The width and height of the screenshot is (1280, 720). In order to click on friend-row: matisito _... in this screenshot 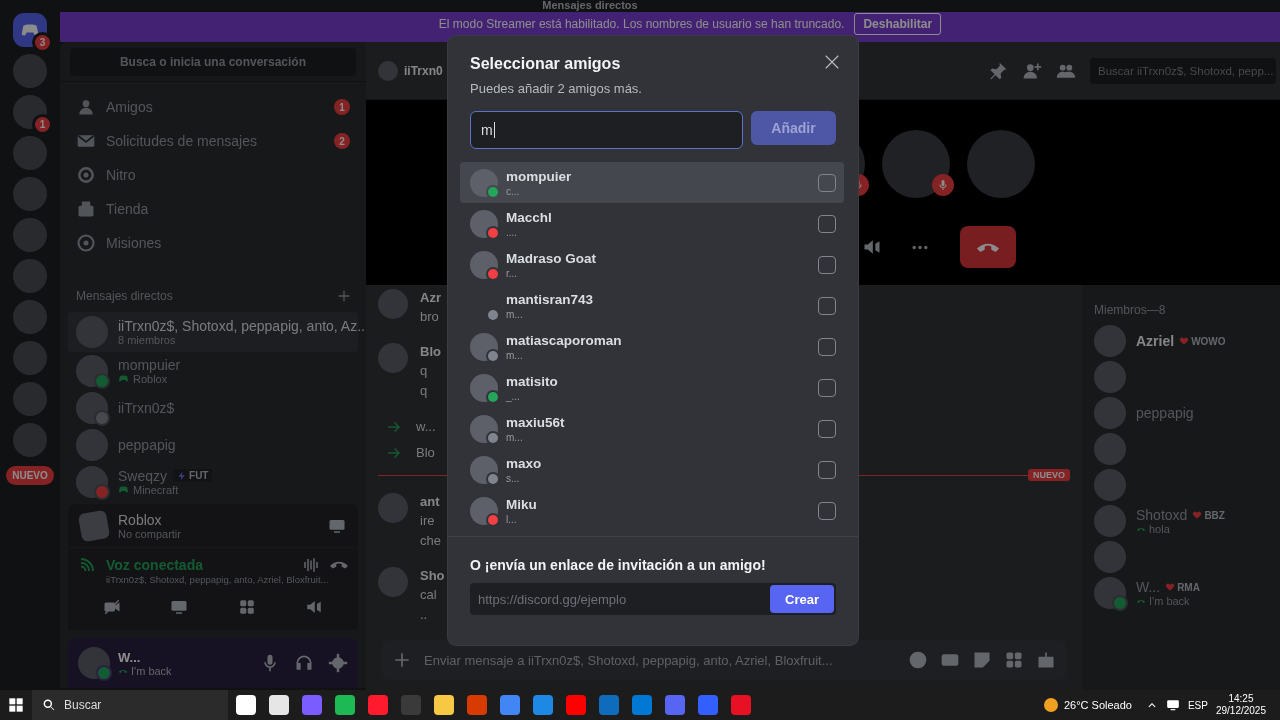, I will do `click(652, 387)`.